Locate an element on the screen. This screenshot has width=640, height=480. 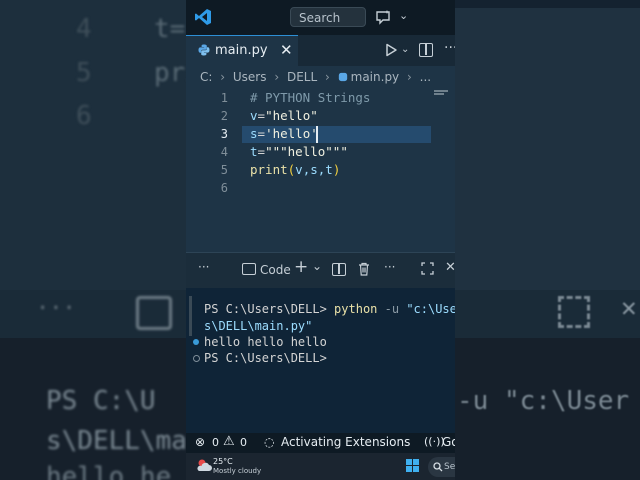
code-variable: s is located at coordinates (254, 133).